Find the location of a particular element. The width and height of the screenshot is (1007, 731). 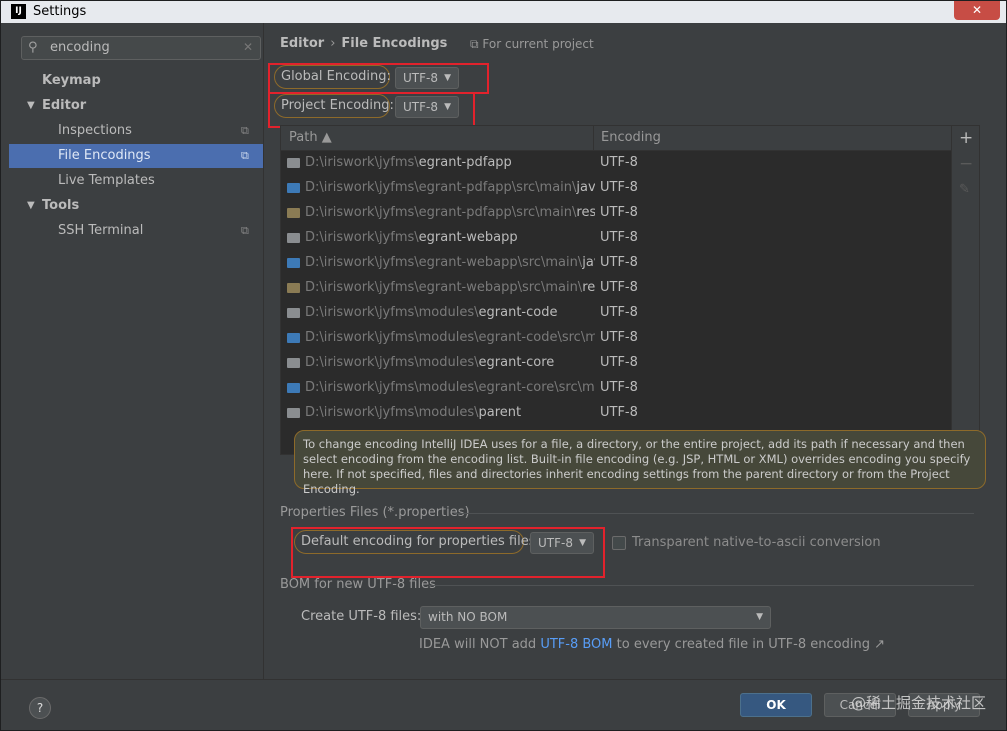

row-path: D:\iriswork\jyfms\egrant-pdfapp is located at coordinates (408, 162).